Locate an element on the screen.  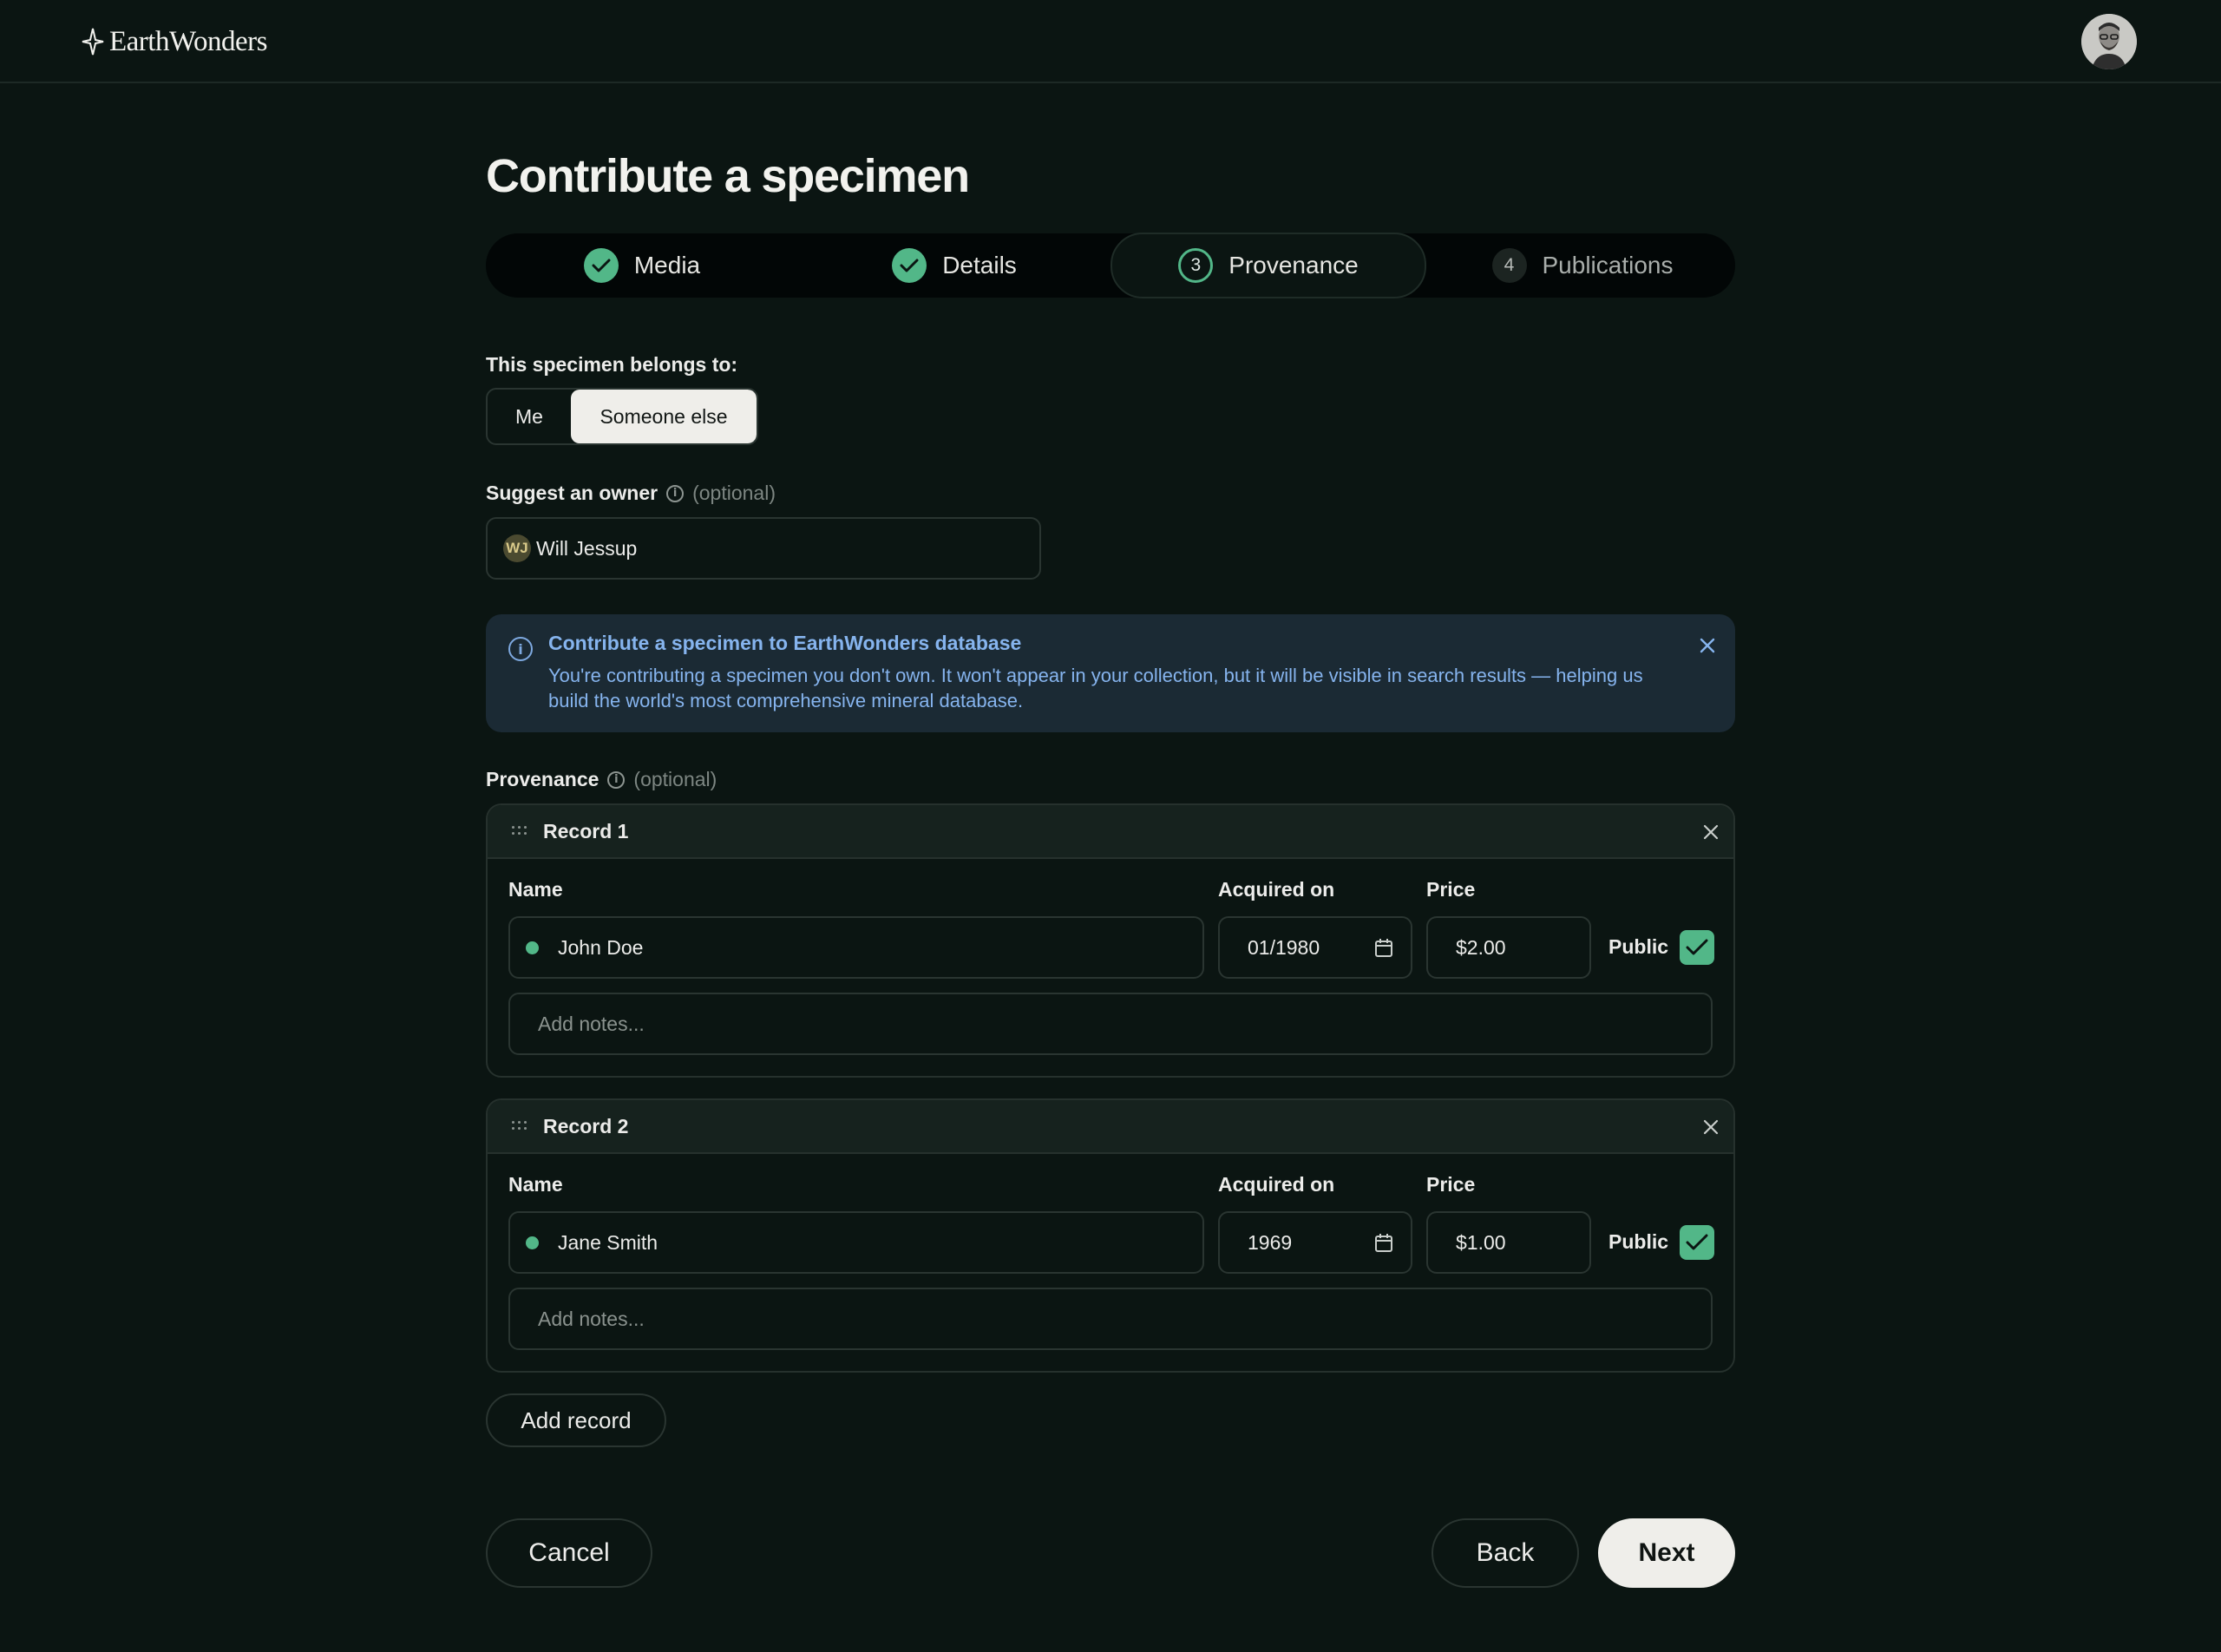
acquired-date-input: 01/1980 is located at coordinates (1315, 947).